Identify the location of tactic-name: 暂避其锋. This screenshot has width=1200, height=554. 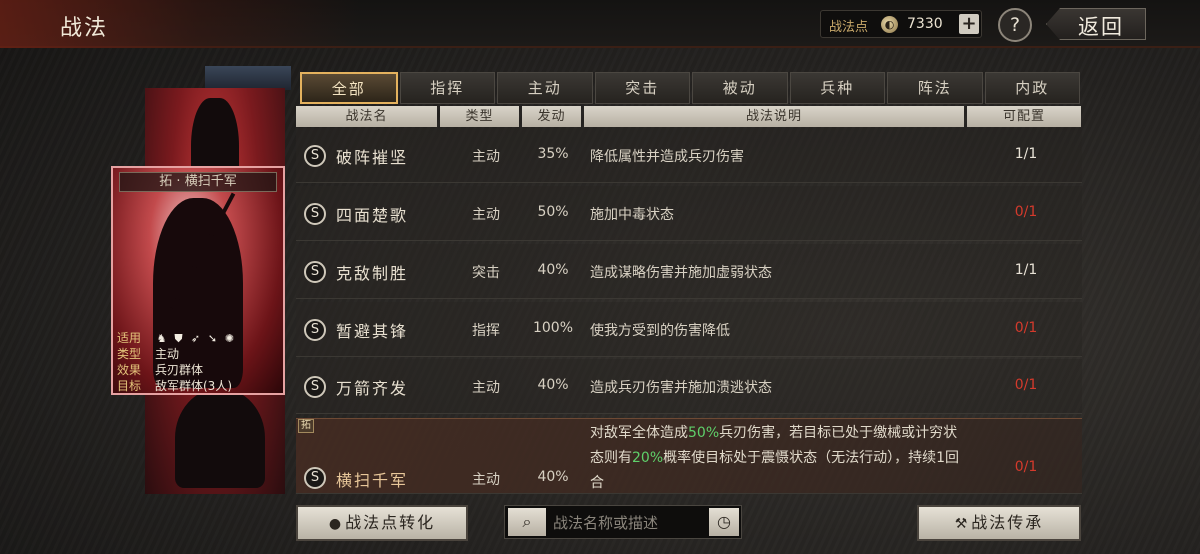
(372, 331).